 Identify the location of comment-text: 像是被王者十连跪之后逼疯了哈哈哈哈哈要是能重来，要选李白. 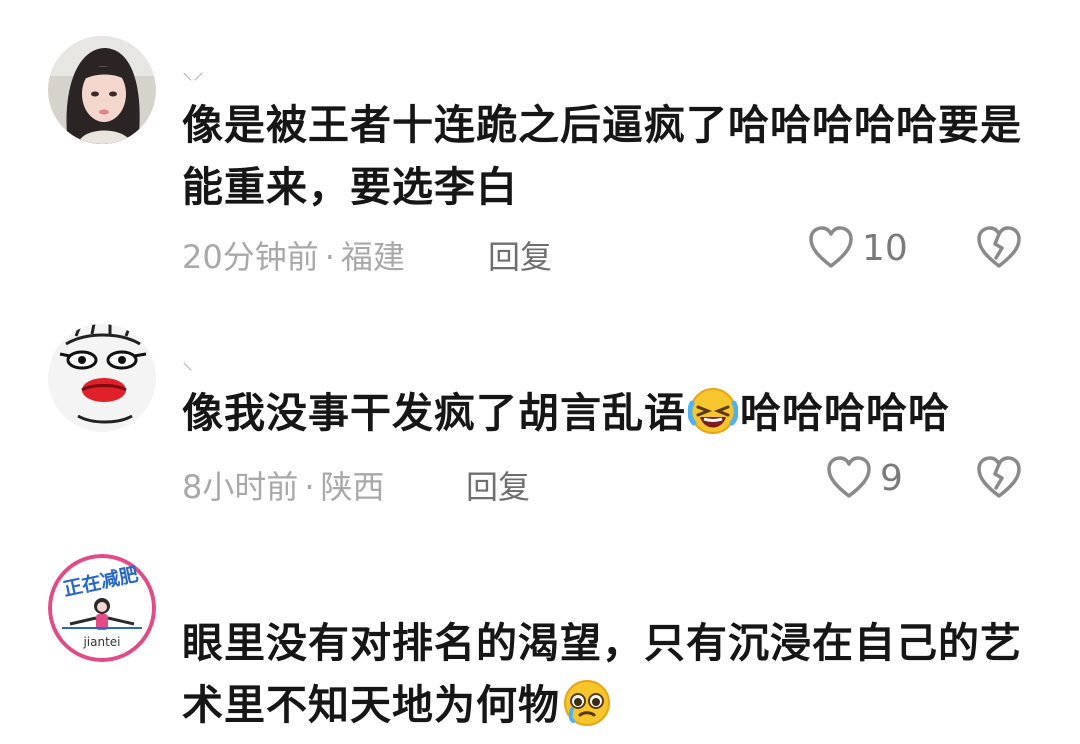
(602, 156).